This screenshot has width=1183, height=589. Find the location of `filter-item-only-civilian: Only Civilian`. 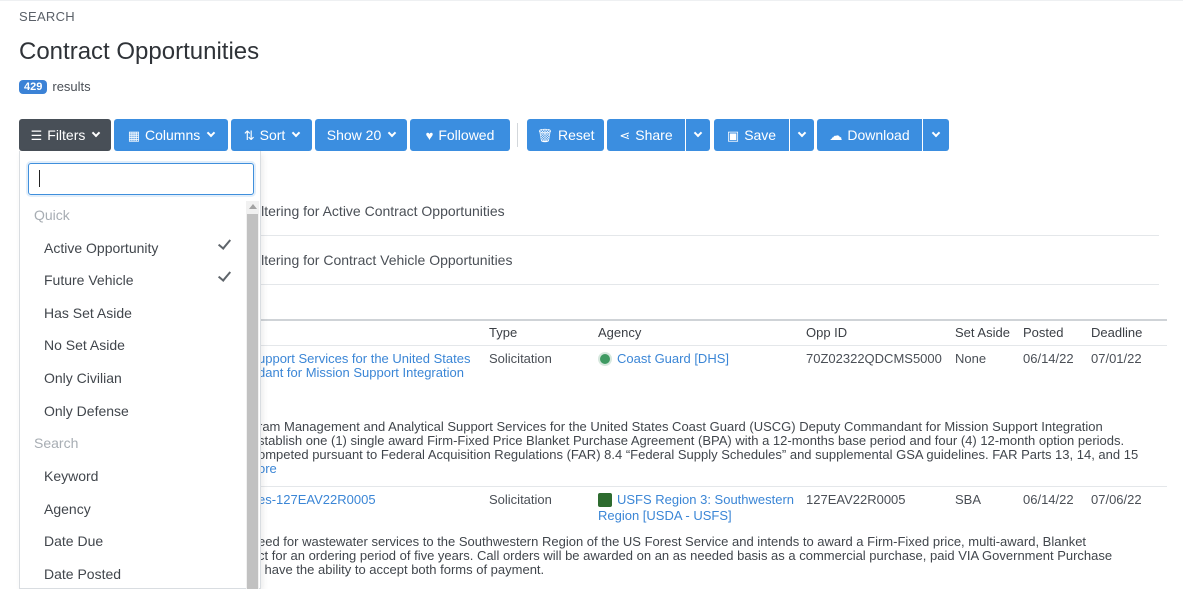

filter-item-only-civilian: Only Civilian is located at coordinates (139, 378).